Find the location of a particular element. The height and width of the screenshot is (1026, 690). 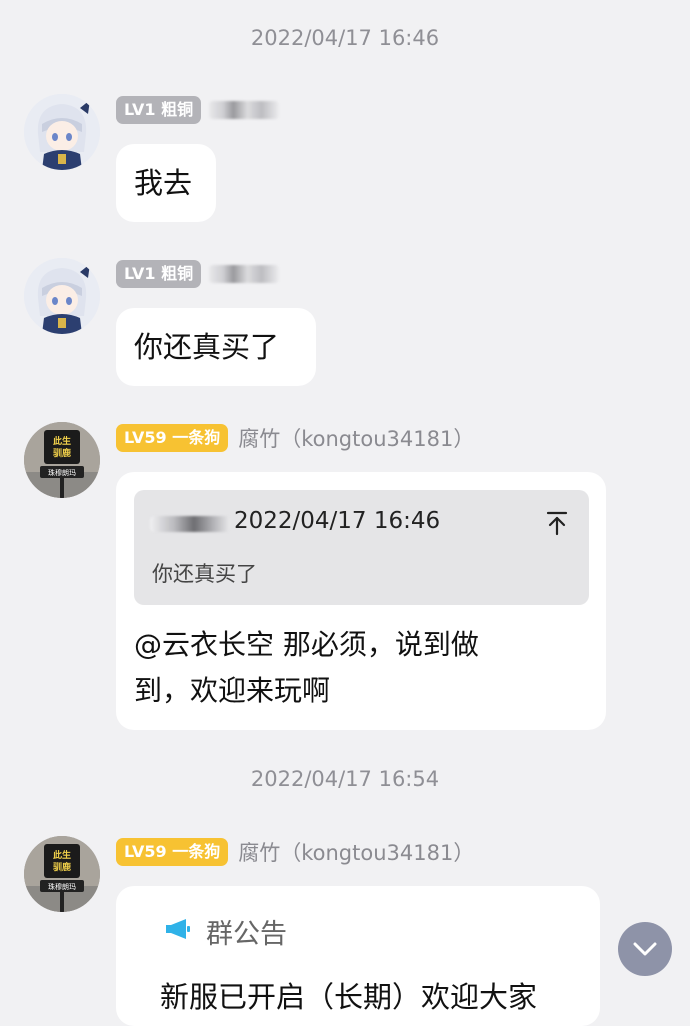

scroll-to-bottom-button is located at coordinates (645, 949).